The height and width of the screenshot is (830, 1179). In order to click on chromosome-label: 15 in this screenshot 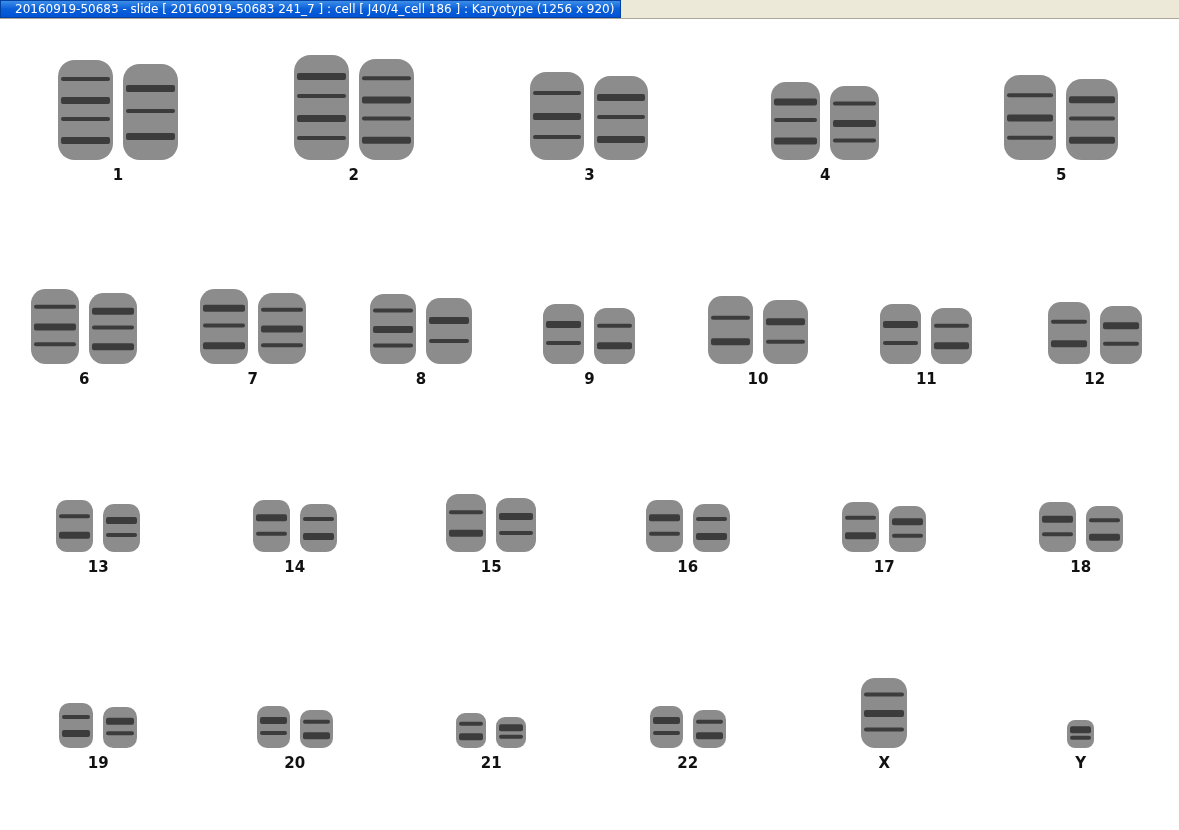, I will do `click(491, 567)`.